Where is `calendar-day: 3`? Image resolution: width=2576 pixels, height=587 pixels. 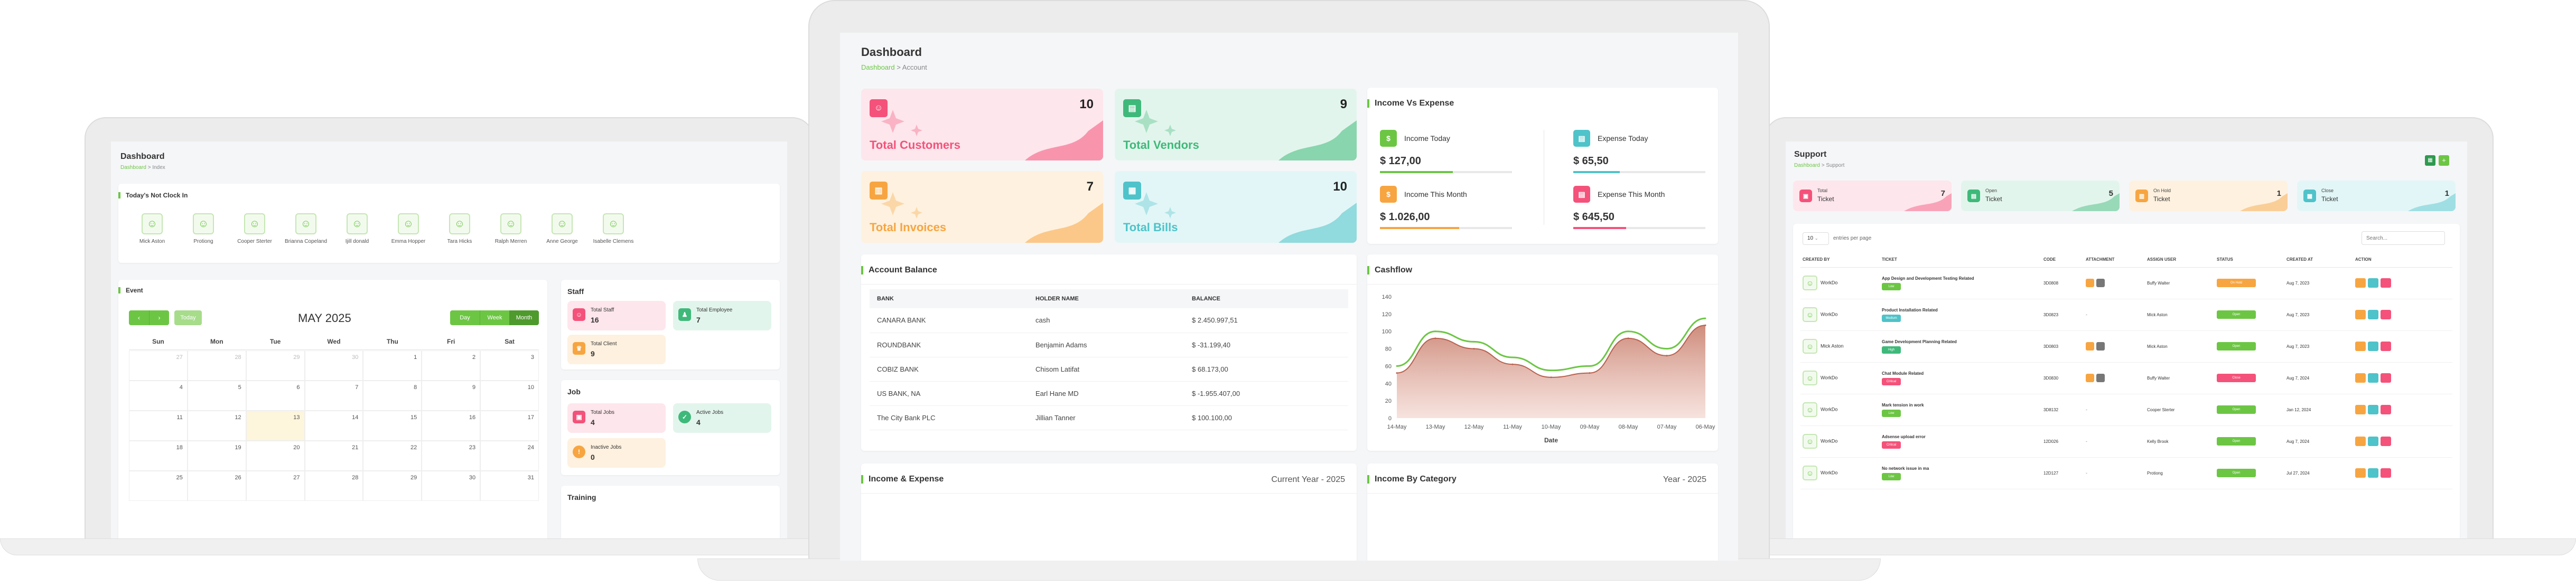 calendar-day: 3 is located at coordinates (509, 366).